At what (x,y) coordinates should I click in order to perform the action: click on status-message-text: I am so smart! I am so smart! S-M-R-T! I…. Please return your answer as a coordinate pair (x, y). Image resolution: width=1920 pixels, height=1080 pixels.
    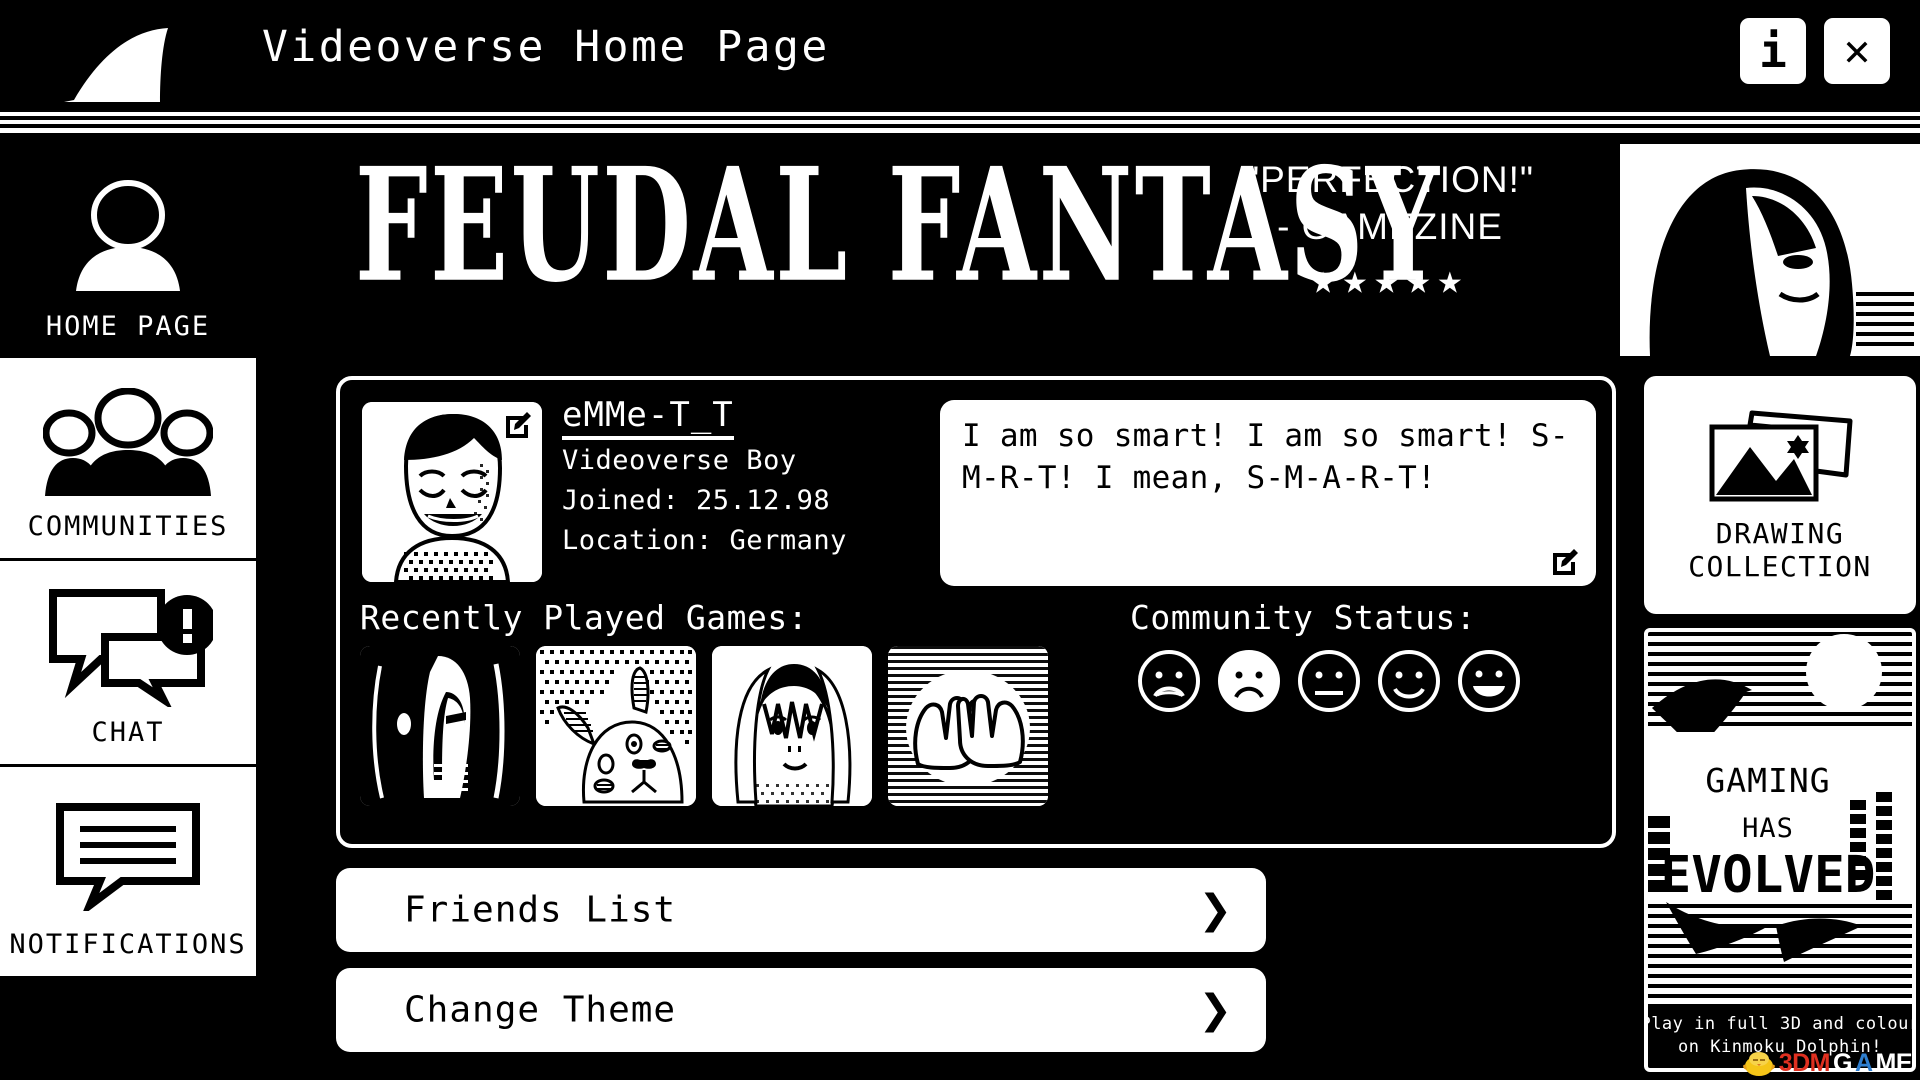
    Looking at the image, I should click on (1265, 457).